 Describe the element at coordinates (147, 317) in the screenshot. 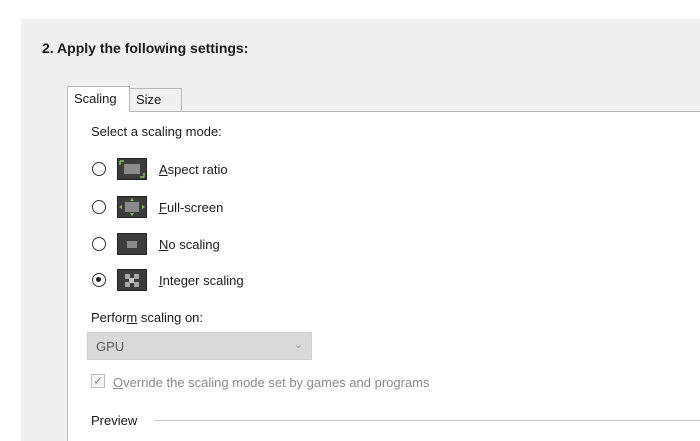

I see `perform-scaling-label: Perform scaling on:` at that location.